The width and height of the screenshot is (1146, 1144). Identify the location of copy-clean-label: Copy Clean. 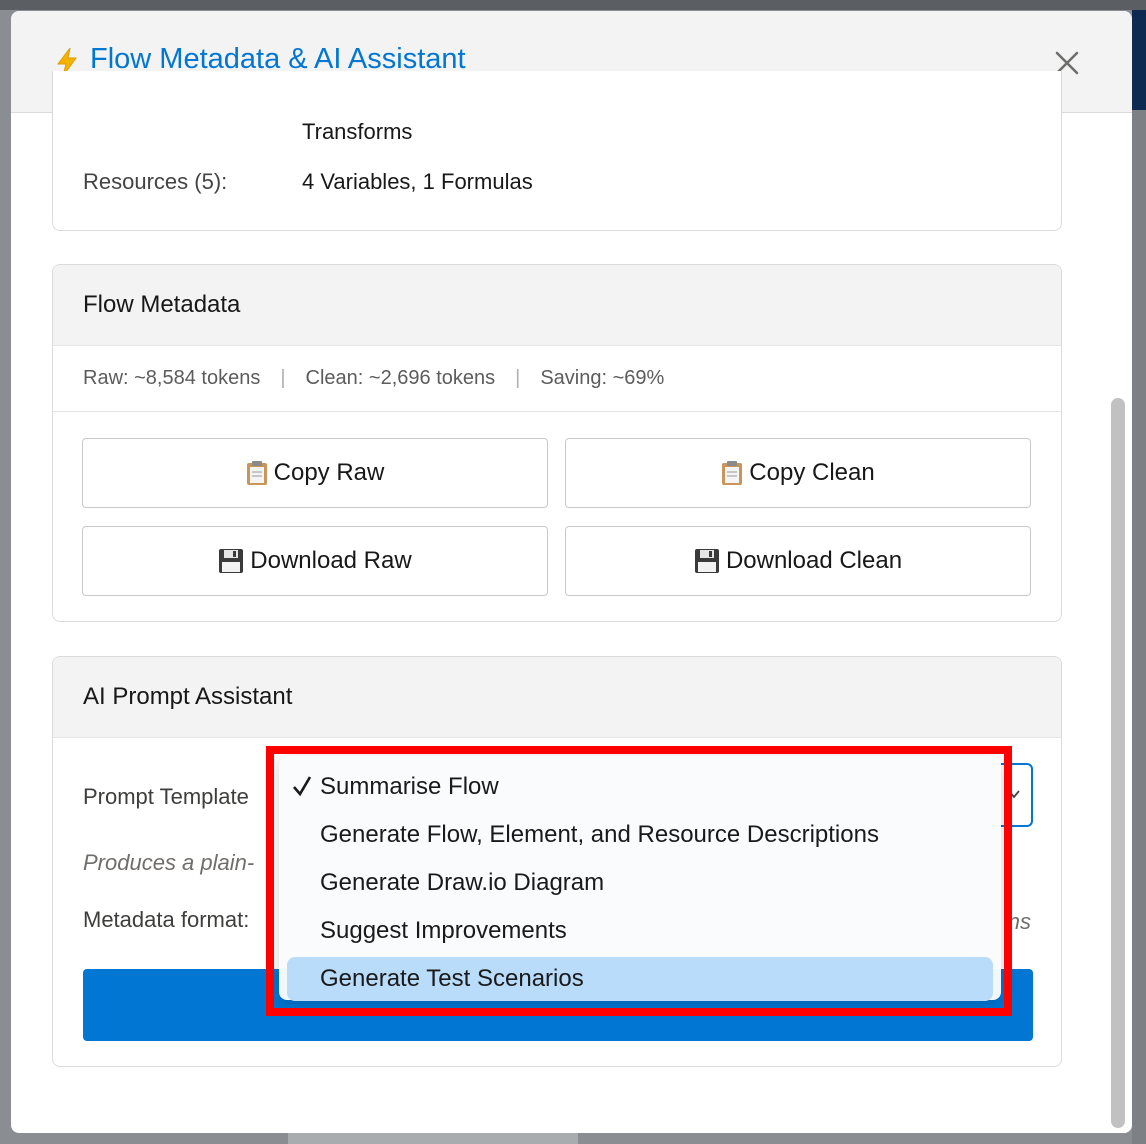
(812, 472).